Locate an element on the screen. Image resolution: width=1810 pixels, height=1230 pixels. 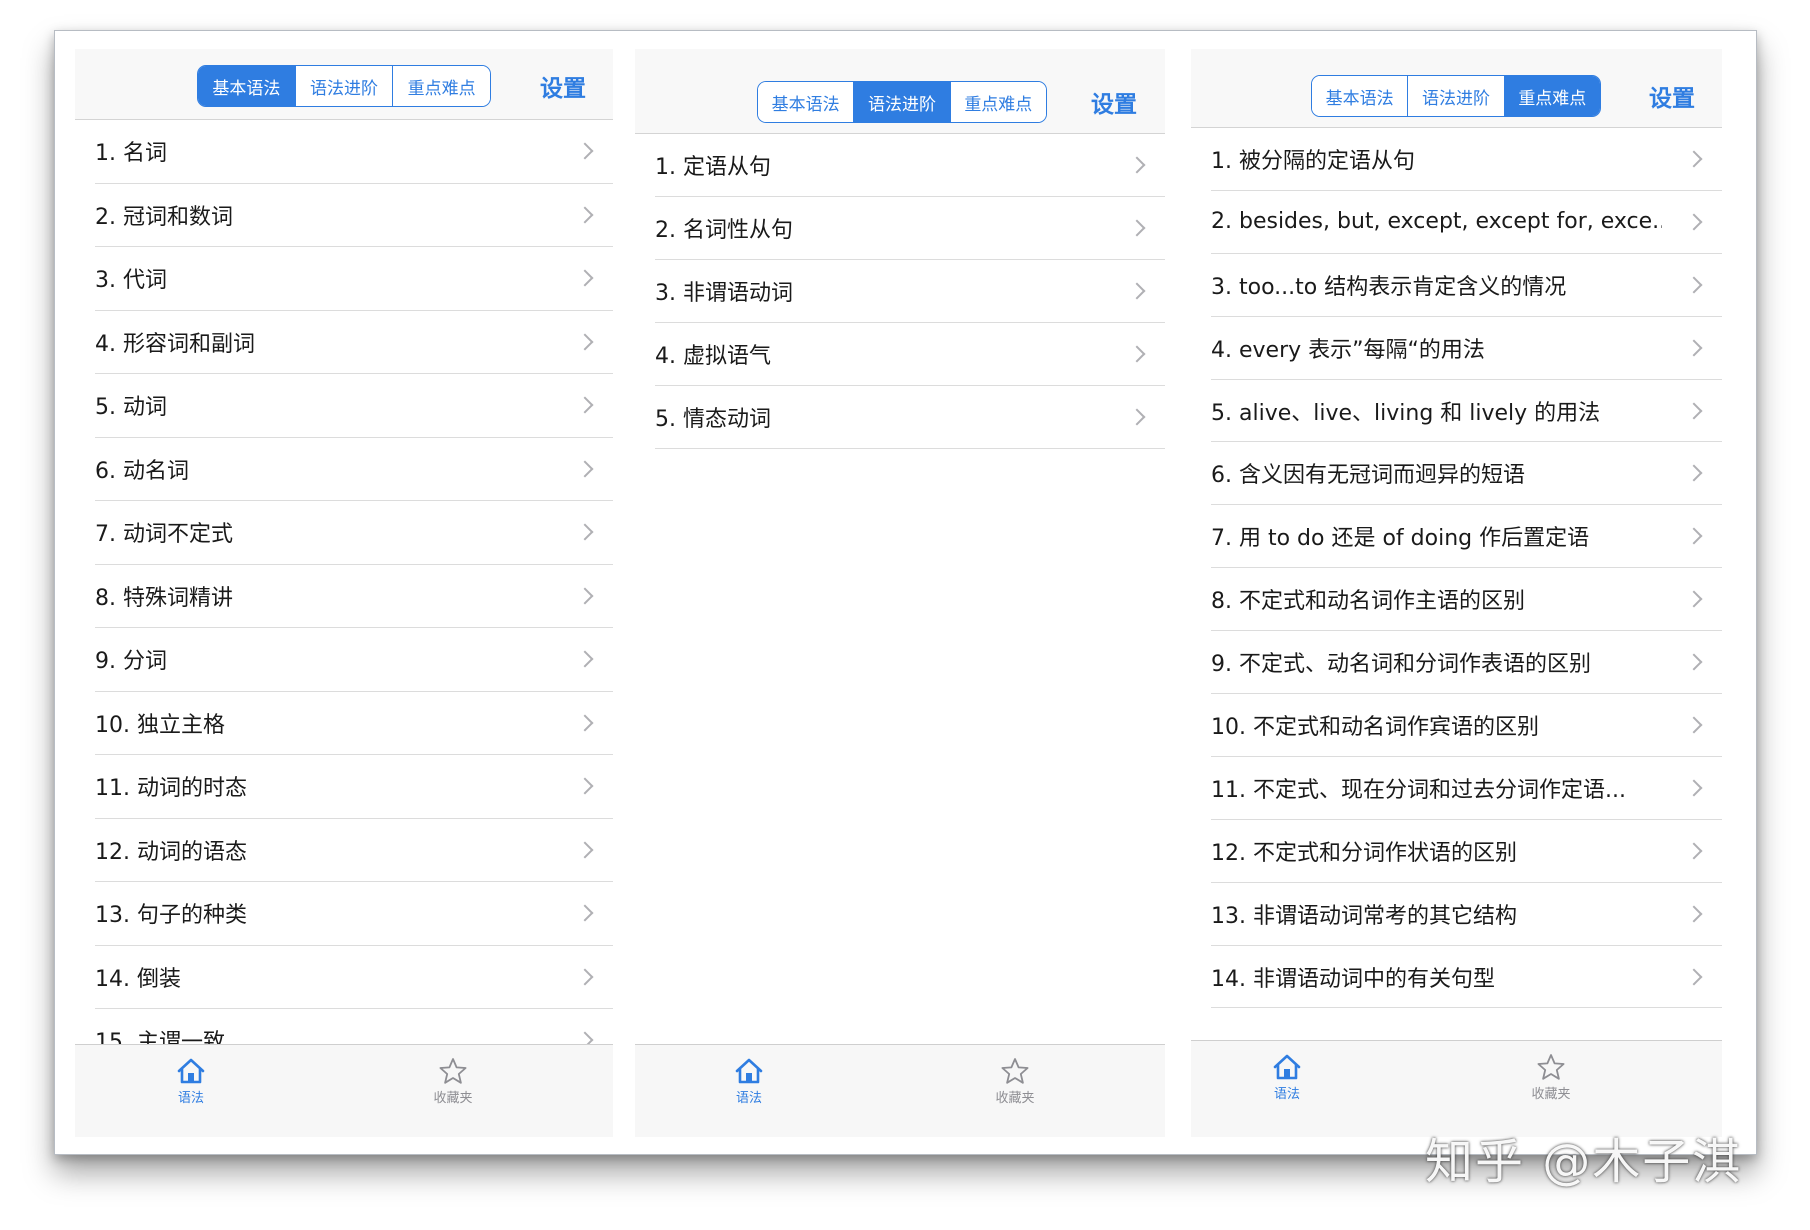
list-item: 3. 非谓语动词 is located at coordinates (910, 291).